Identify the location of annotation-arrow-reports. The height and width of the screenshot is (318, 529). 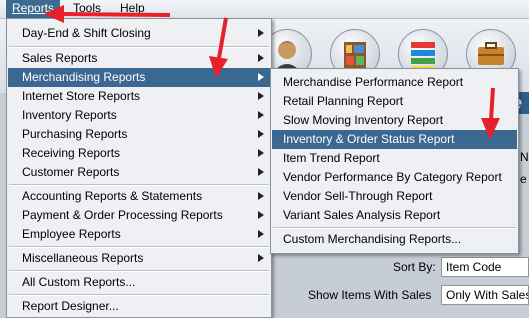
(107, 14).